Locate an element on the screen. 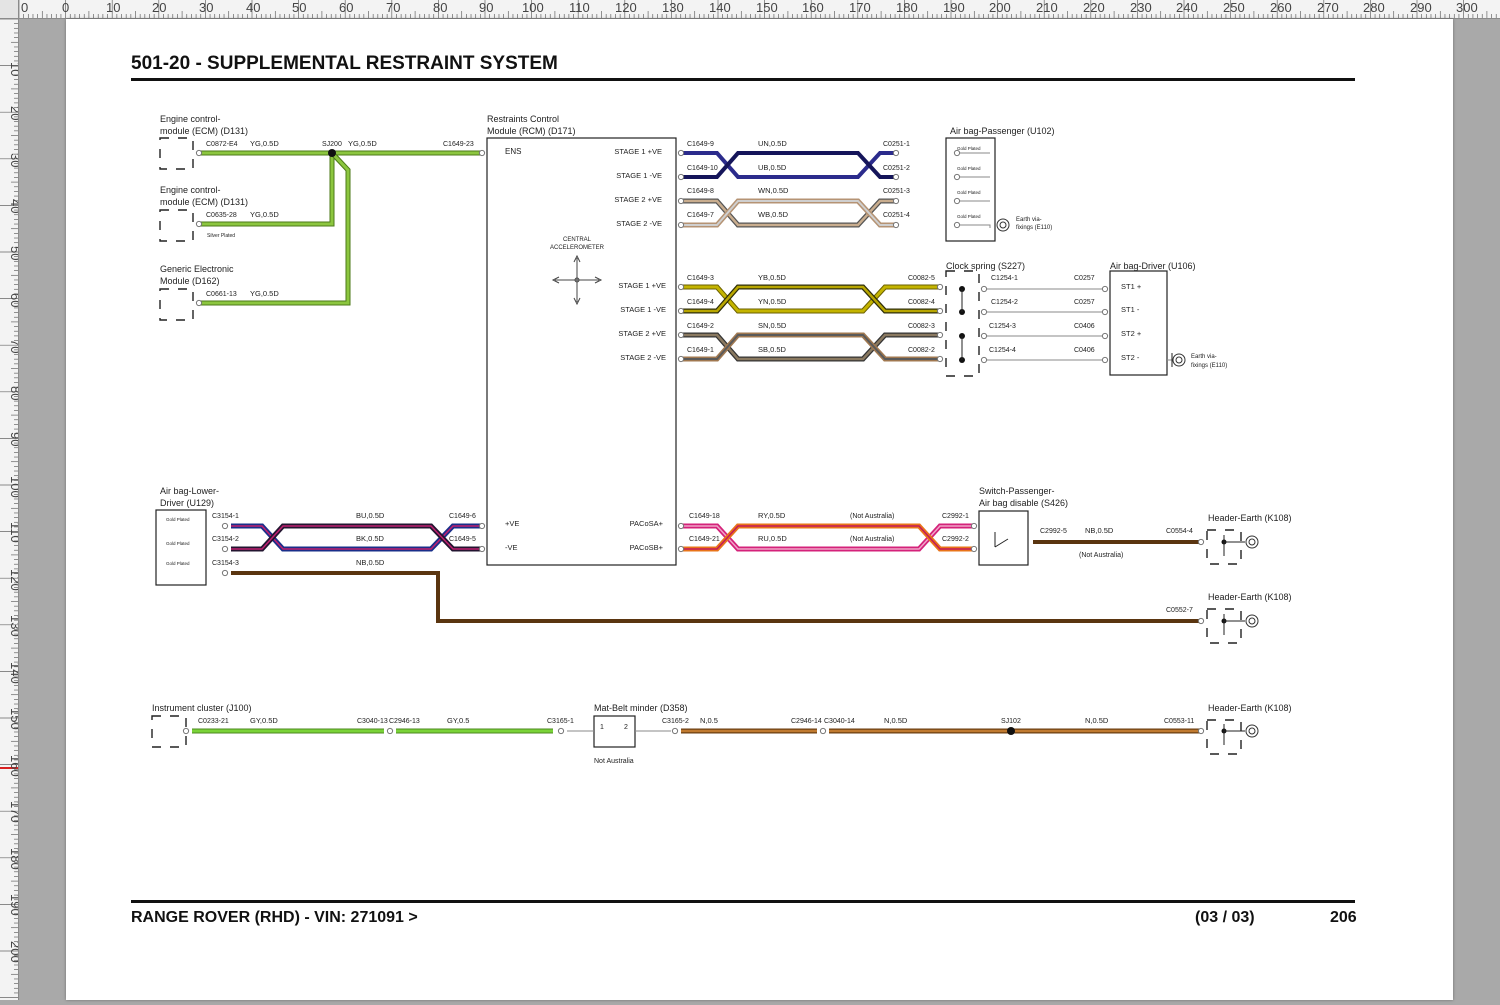 The height and width of the screenshot is (1005, 1500). accelerometer-icon is located at coordinates (577, 280).